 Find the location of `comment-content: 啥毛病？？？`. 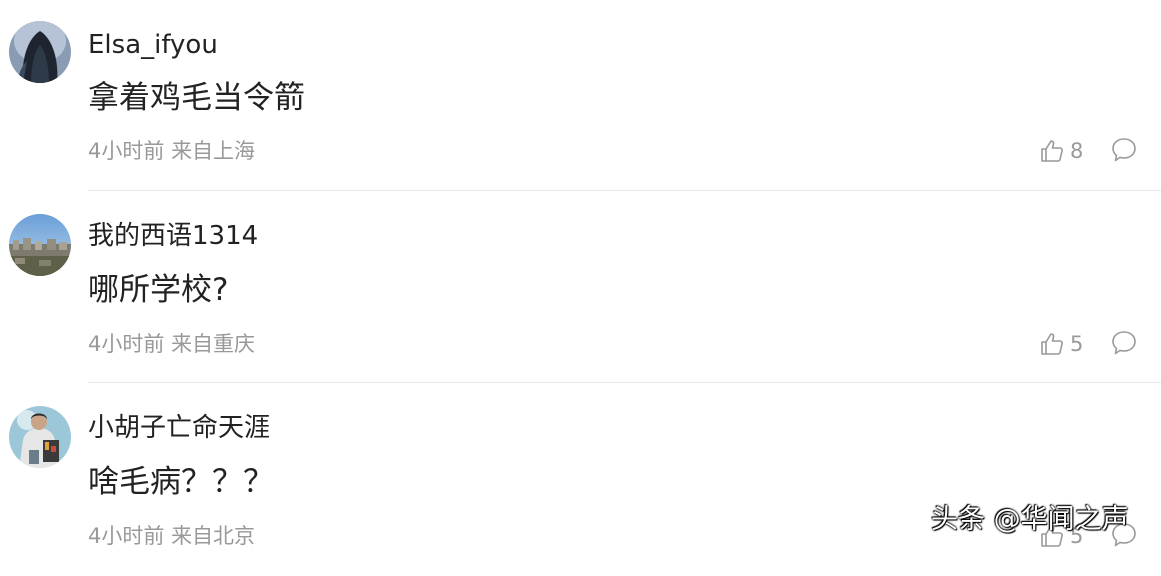

comment-content: 啥毛病？？？ is located at coordinates (181, 482).